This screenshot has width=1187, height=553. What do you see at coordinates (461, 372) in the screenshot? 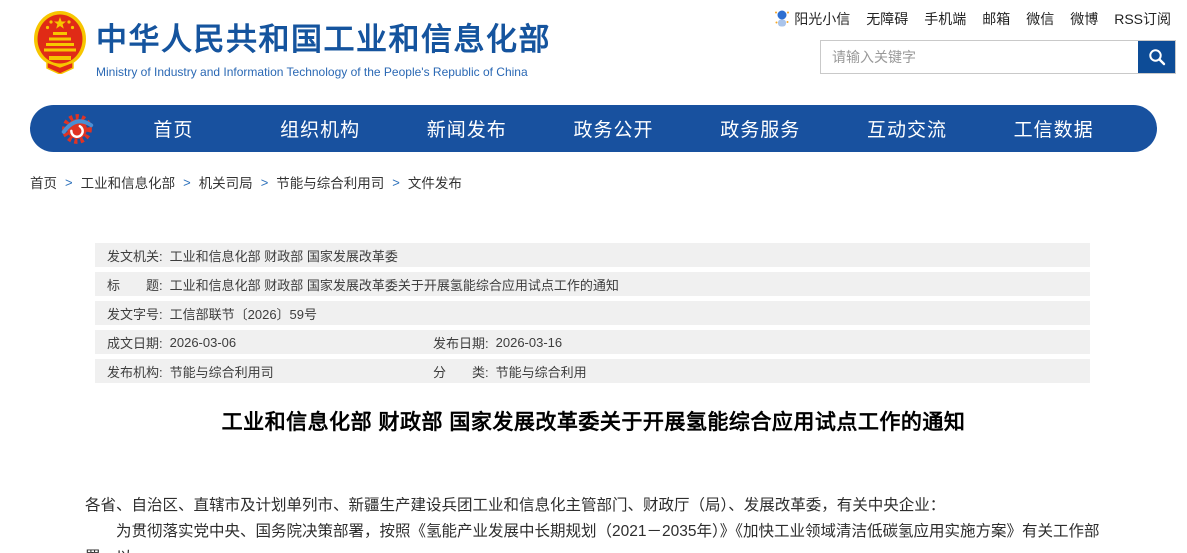
I see `meta-label: 分 类:` at bounding box center [461, 372].